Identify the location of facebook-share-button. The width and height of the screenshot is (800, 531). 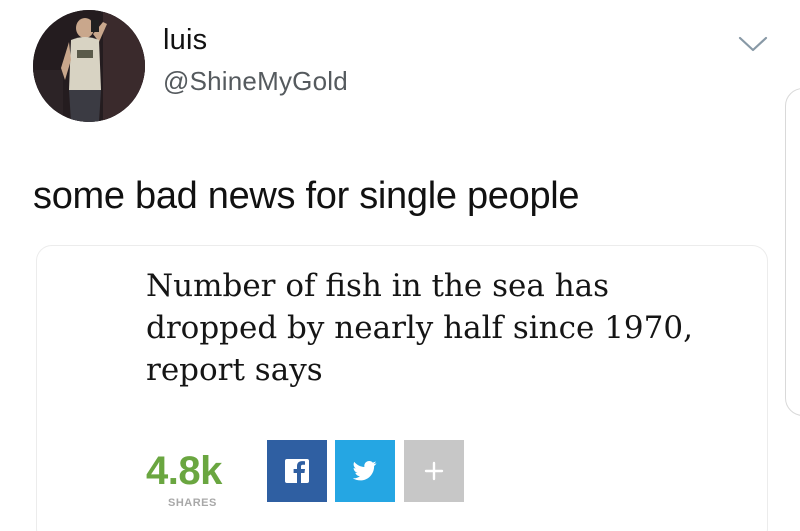
(297, 471).